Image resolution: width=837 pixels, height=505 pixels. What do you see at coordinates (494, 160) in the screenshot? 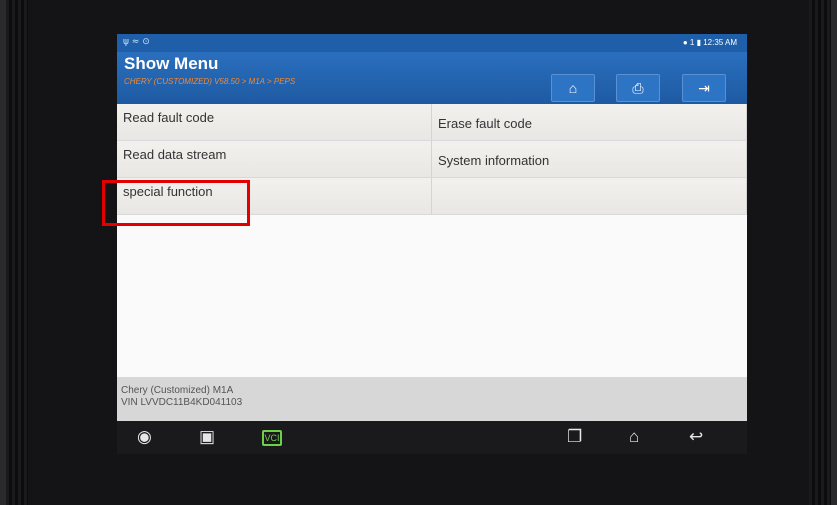
I see `menu-item-label: System information` at bounding box center [494, 160].